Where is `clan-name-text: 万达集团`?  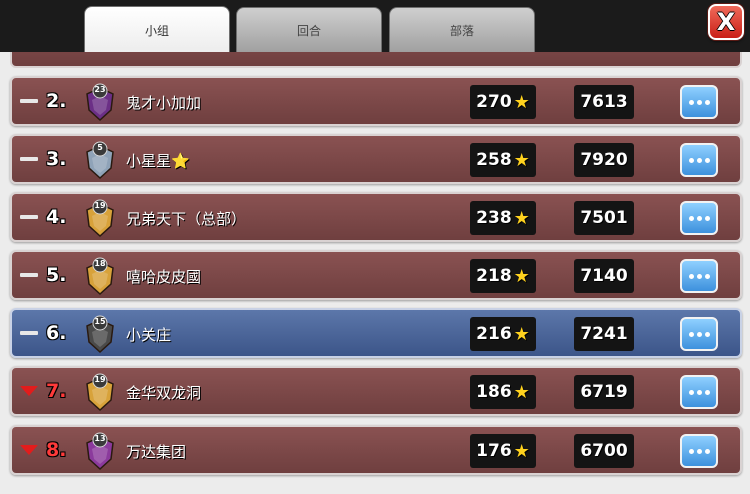
clan-name-text: 万达集团 is located at coordinates (156, 452).